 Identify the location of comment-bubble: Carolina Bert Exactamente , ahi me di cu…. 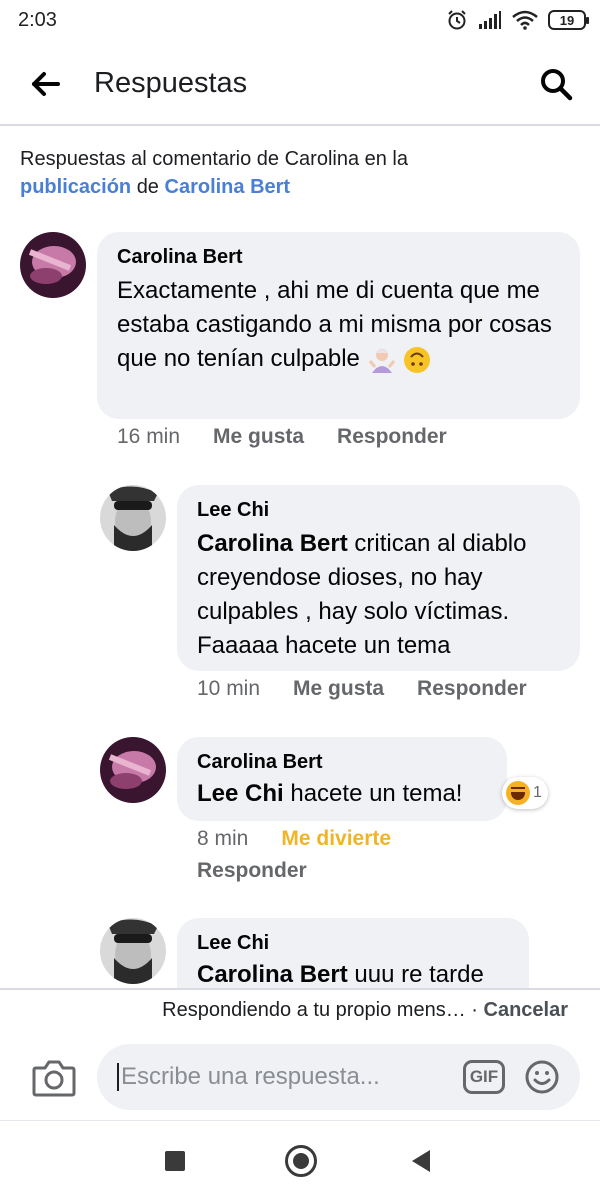
(338, 325).